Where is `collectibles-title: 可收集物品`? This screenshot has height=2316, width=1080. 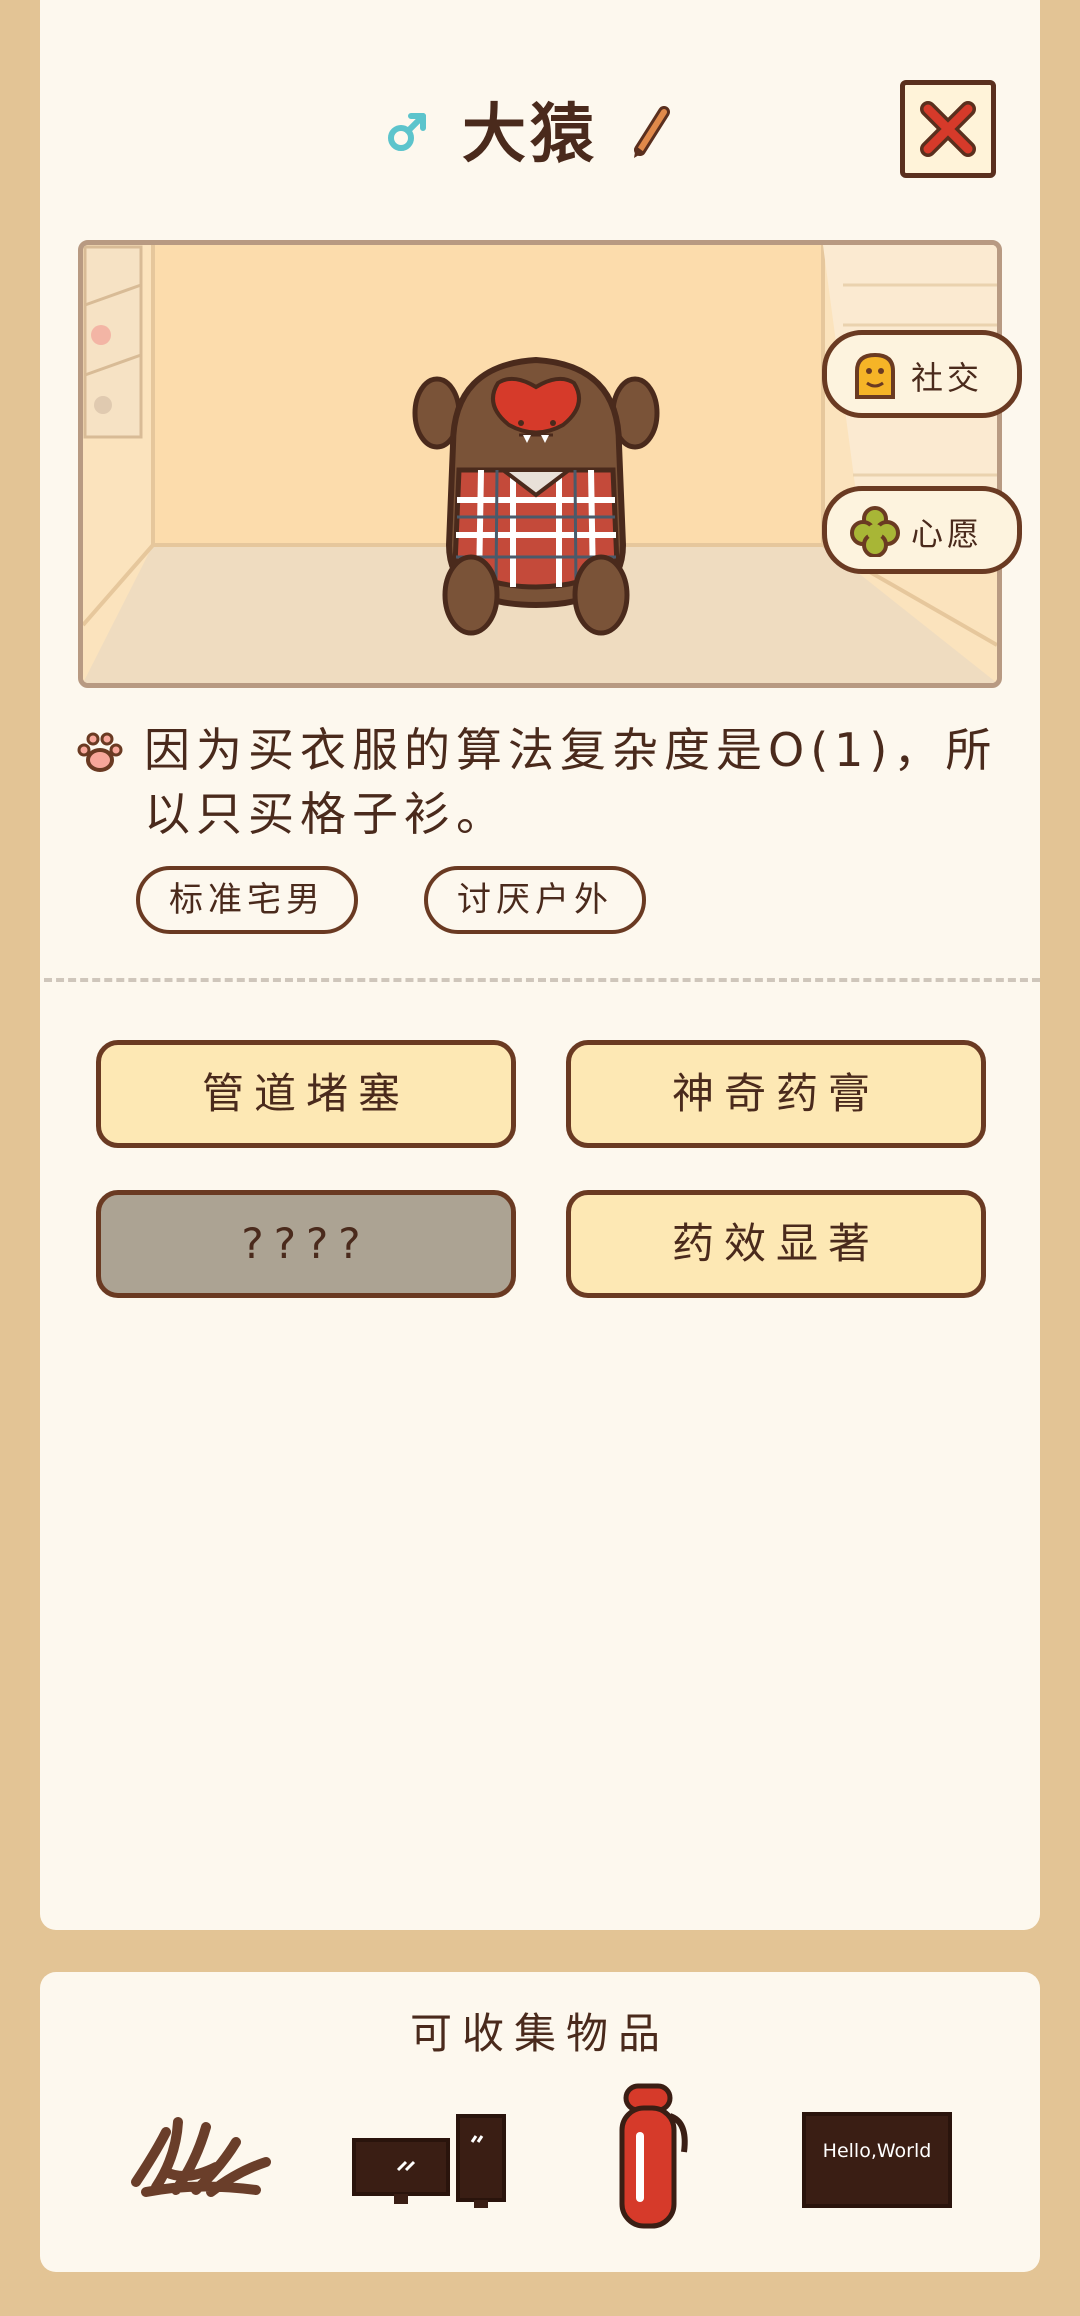 collectibles-title: 可收集物品 is located at coordinates (539, 2033).